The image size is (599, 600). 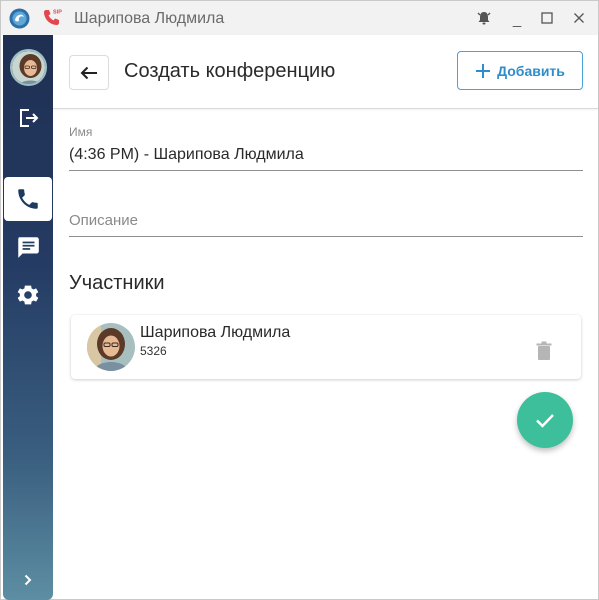 What do you see at coordinates (19, 18) in the screenshot?
I see `app-logo-icon` at bounding box center [19, 18].